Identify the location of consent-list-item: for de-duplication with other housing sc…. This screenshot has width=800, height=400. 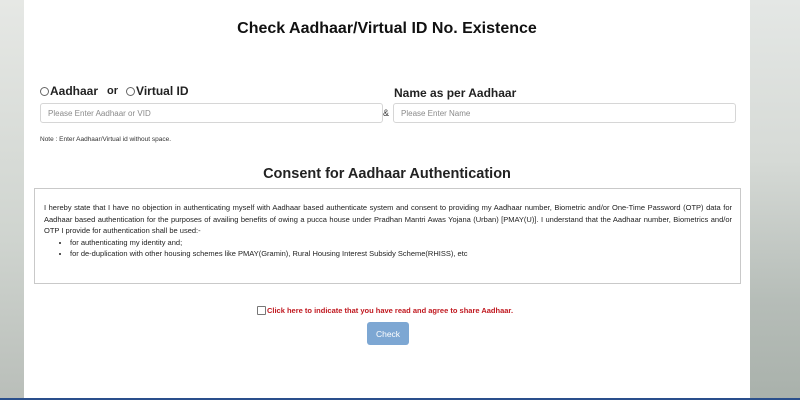
(401, 254).